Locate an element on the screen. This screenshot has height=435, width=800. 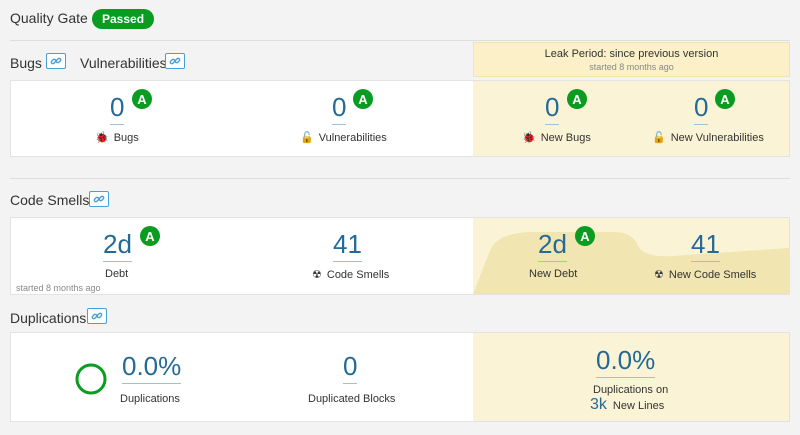
new-duplications-label: Duplications on is located at coordinates (631, 390).